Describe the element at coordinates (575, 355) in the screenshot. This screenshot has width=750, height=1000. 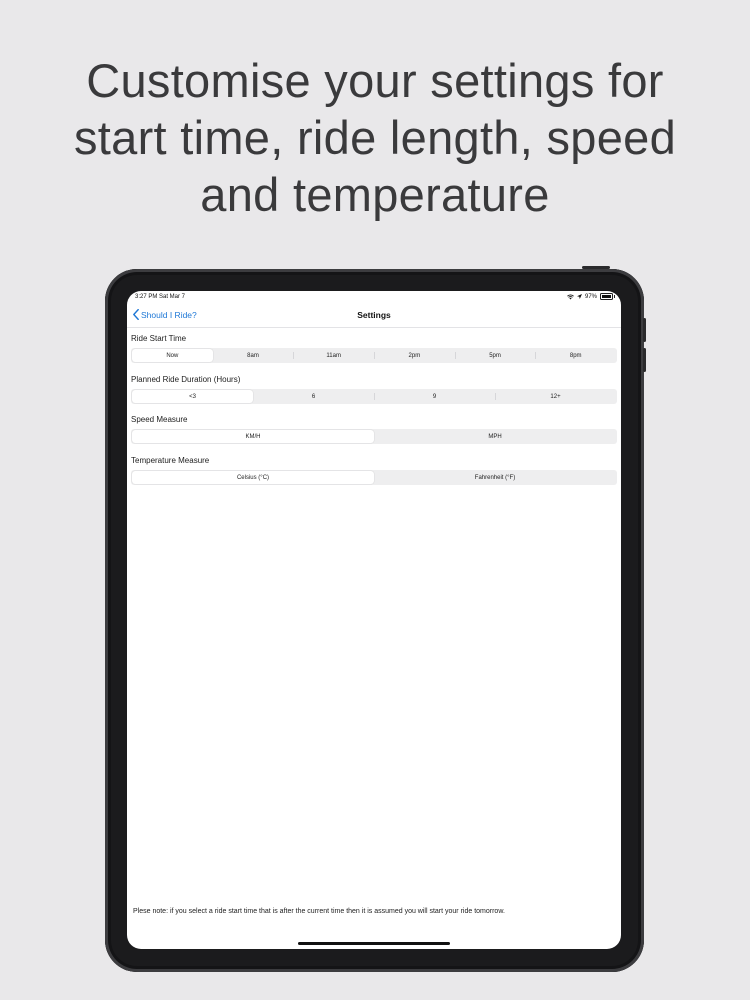
I see `segment-option: 8pm` at that location.